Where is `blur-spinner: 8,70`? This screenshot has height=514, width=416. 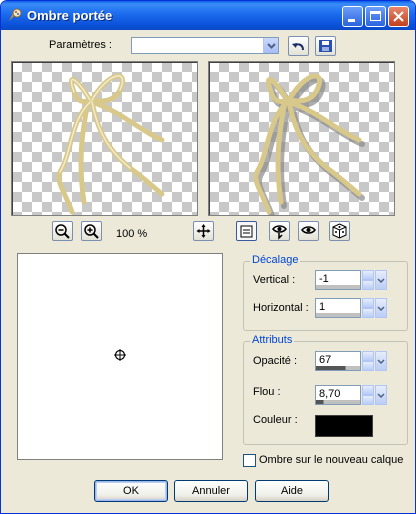
blur-spinner: 8,70 is located at coordinates (351, 395).